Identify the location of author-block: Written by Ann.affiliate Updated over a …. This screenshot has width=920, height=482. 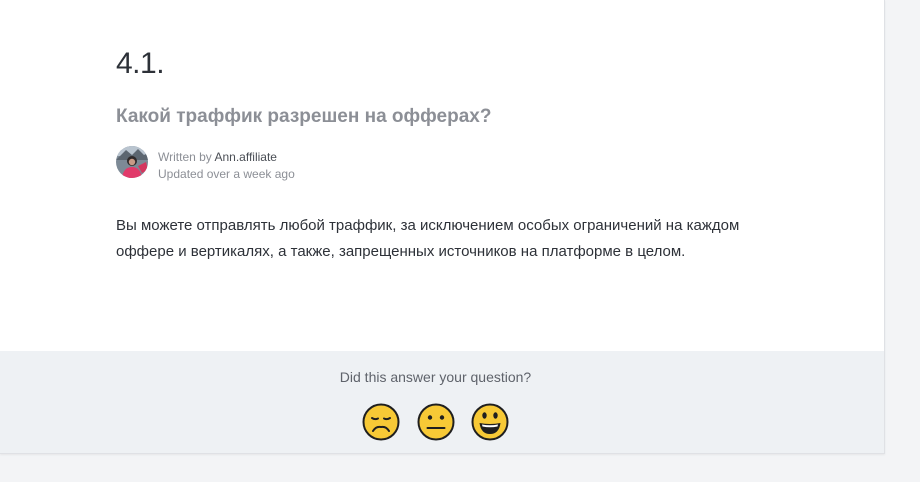
(316, 164).